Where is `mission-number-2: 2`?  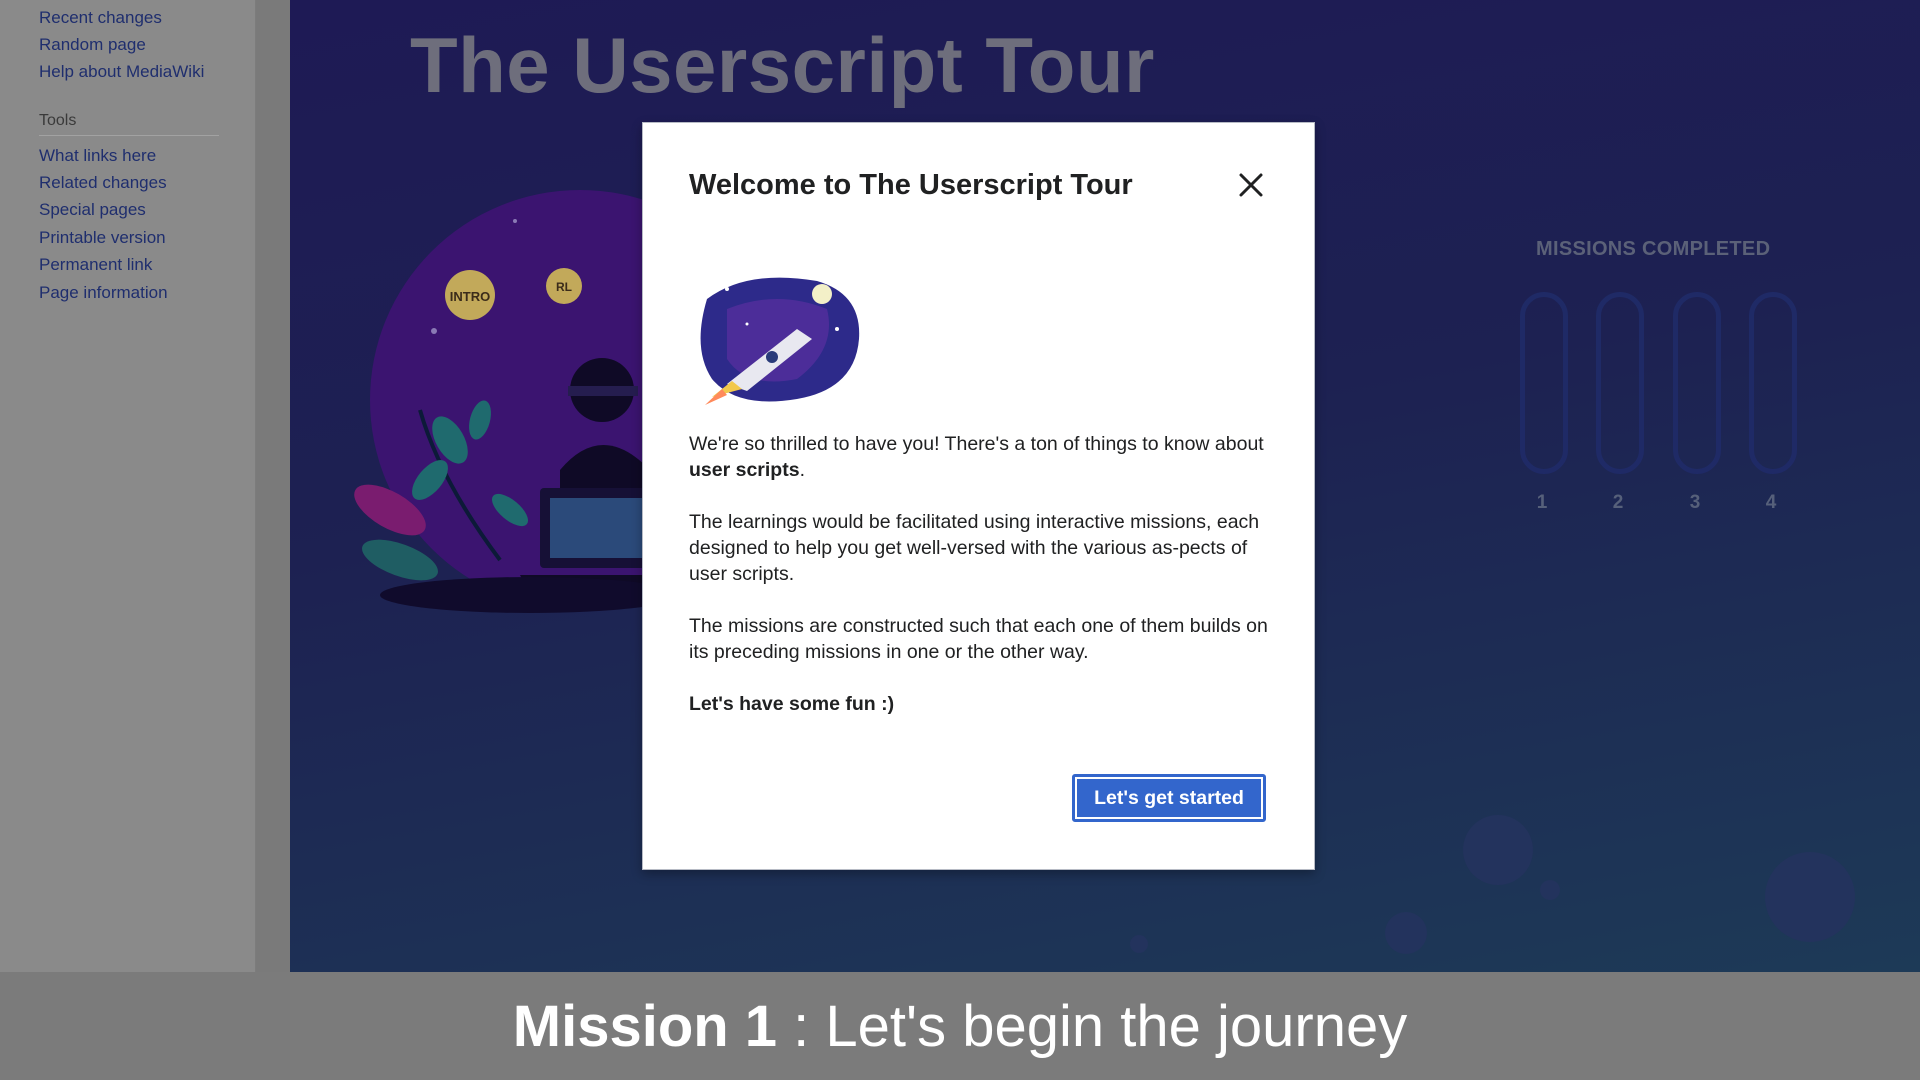
mission-number-2: 2 is located at coordinates (1618, 502).